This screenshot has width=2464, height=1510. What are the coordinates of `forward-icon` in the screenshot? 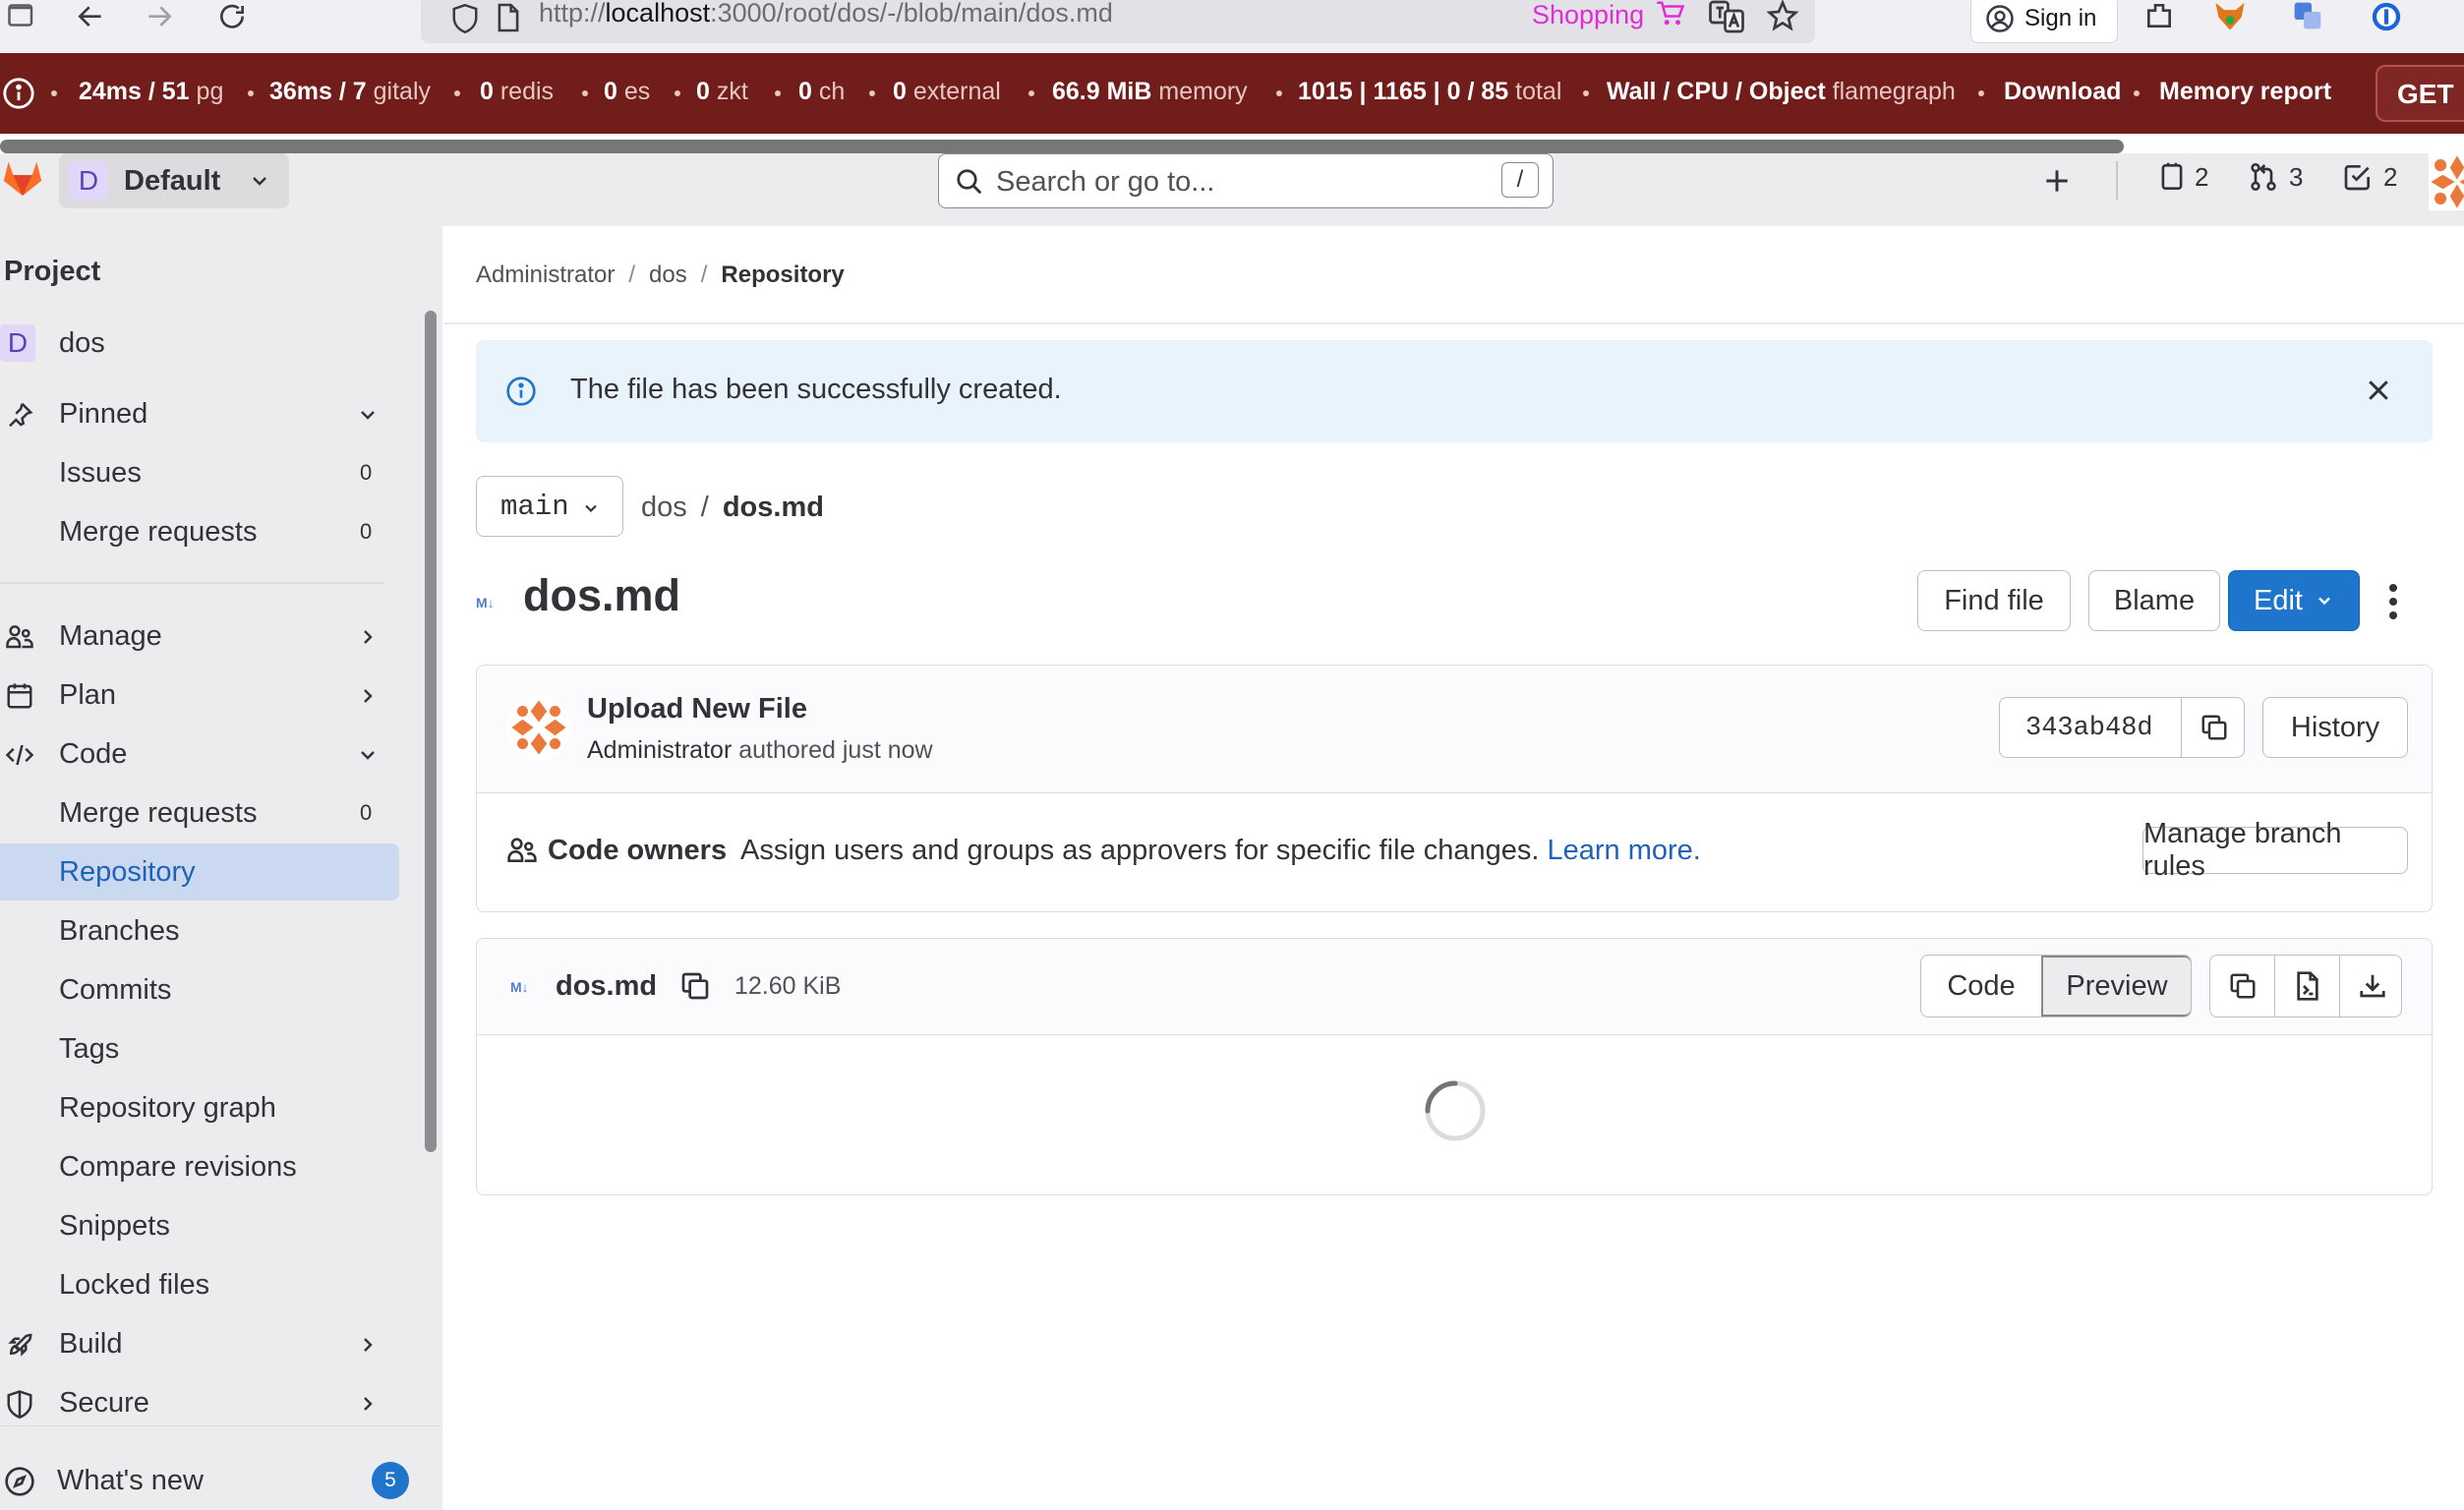 It's located at (159, 17).